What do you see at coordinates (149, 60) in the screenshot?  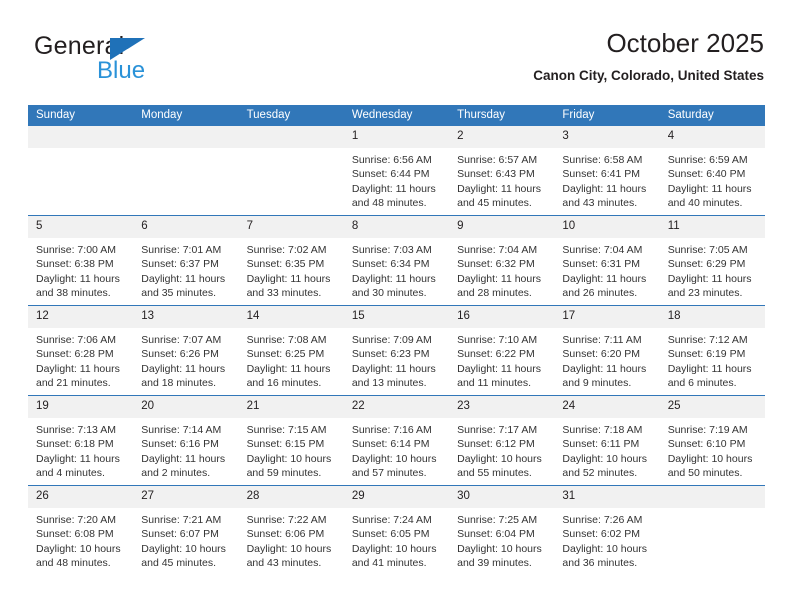 I see `general-blue-logo: General Blue` at bounding box center [149, 60].